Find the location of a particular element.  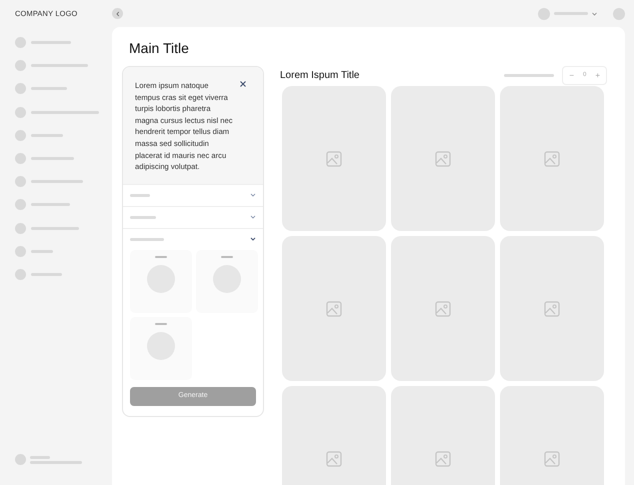

increment-button: + is located at coordinates (597, 76).